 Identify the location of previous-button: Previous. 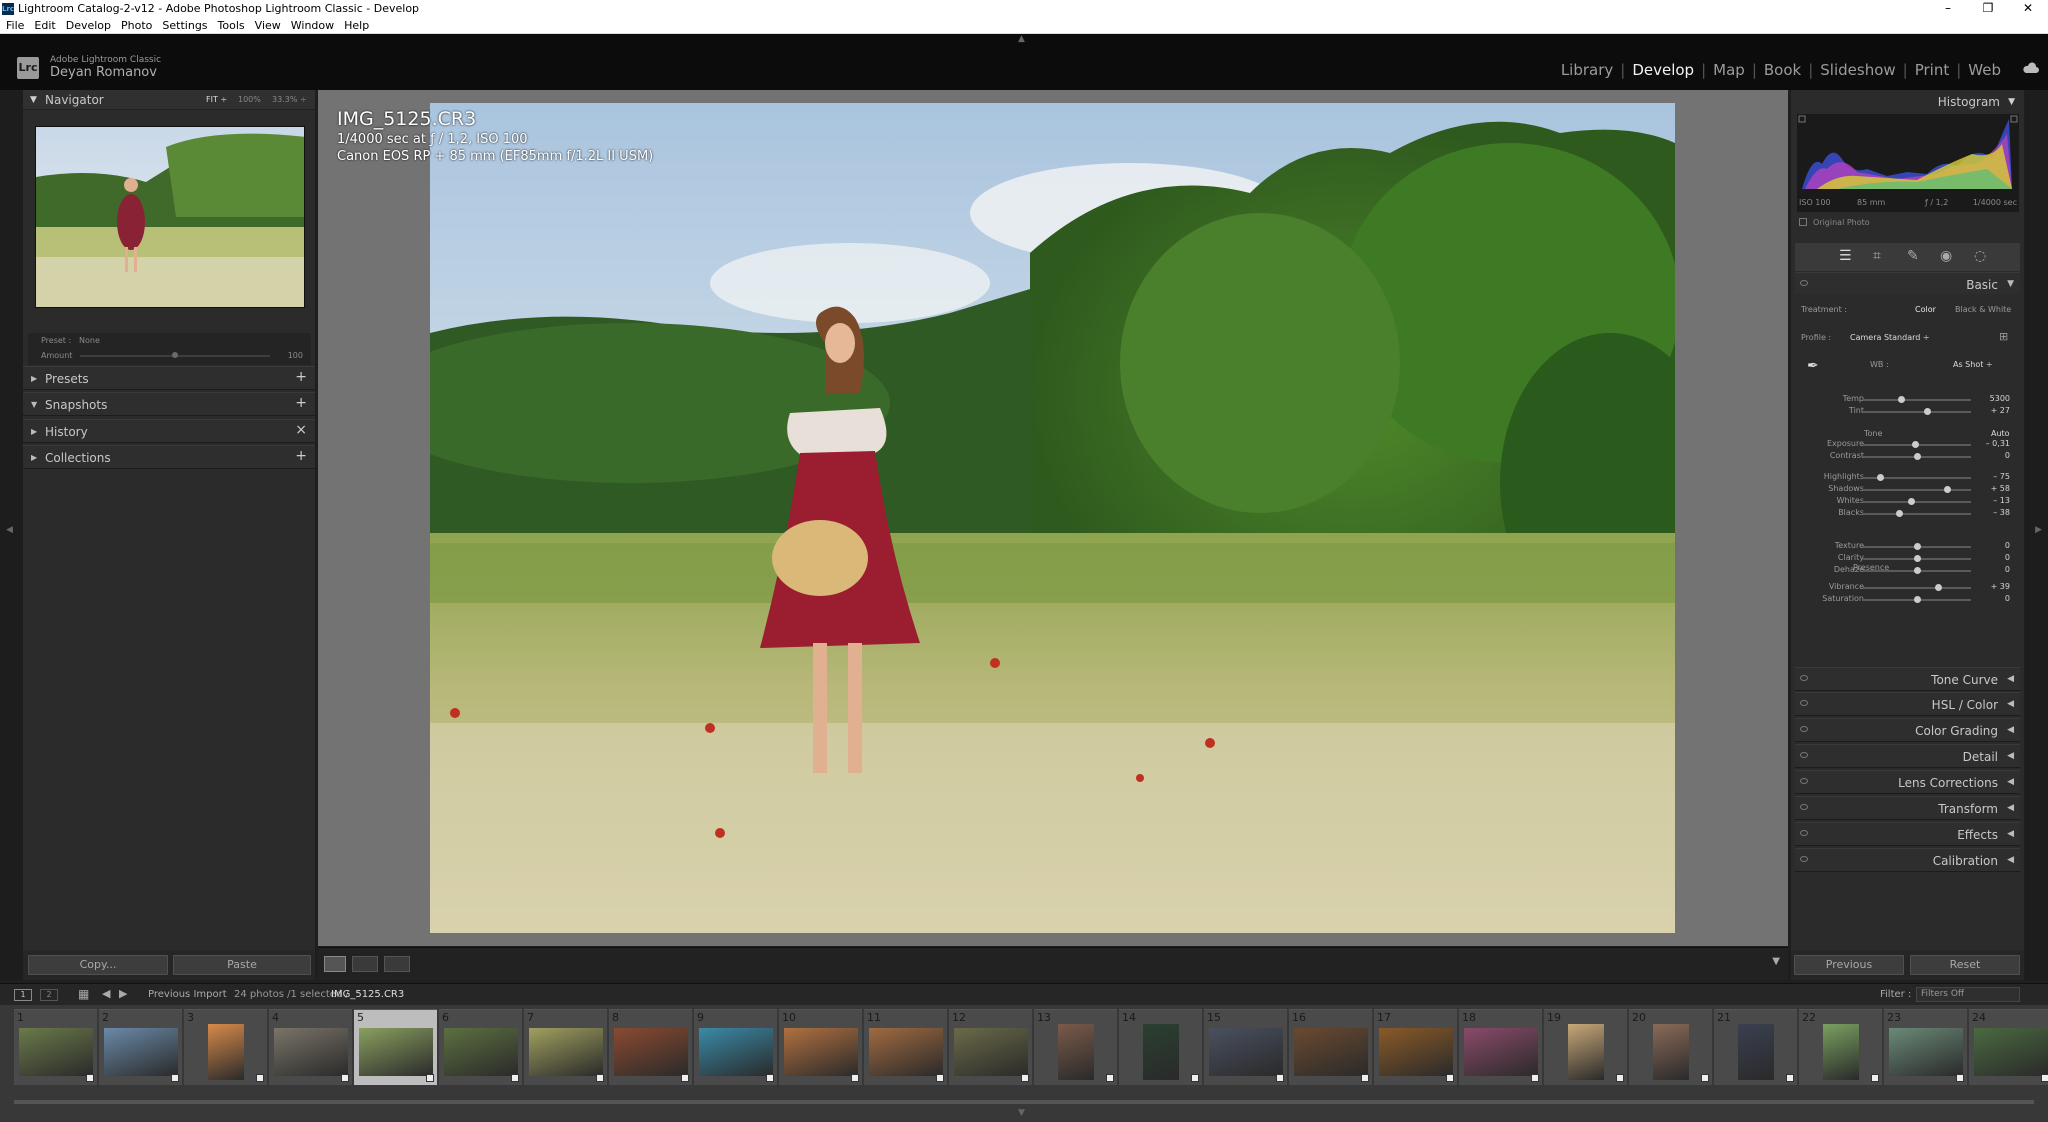
(1849, 965).